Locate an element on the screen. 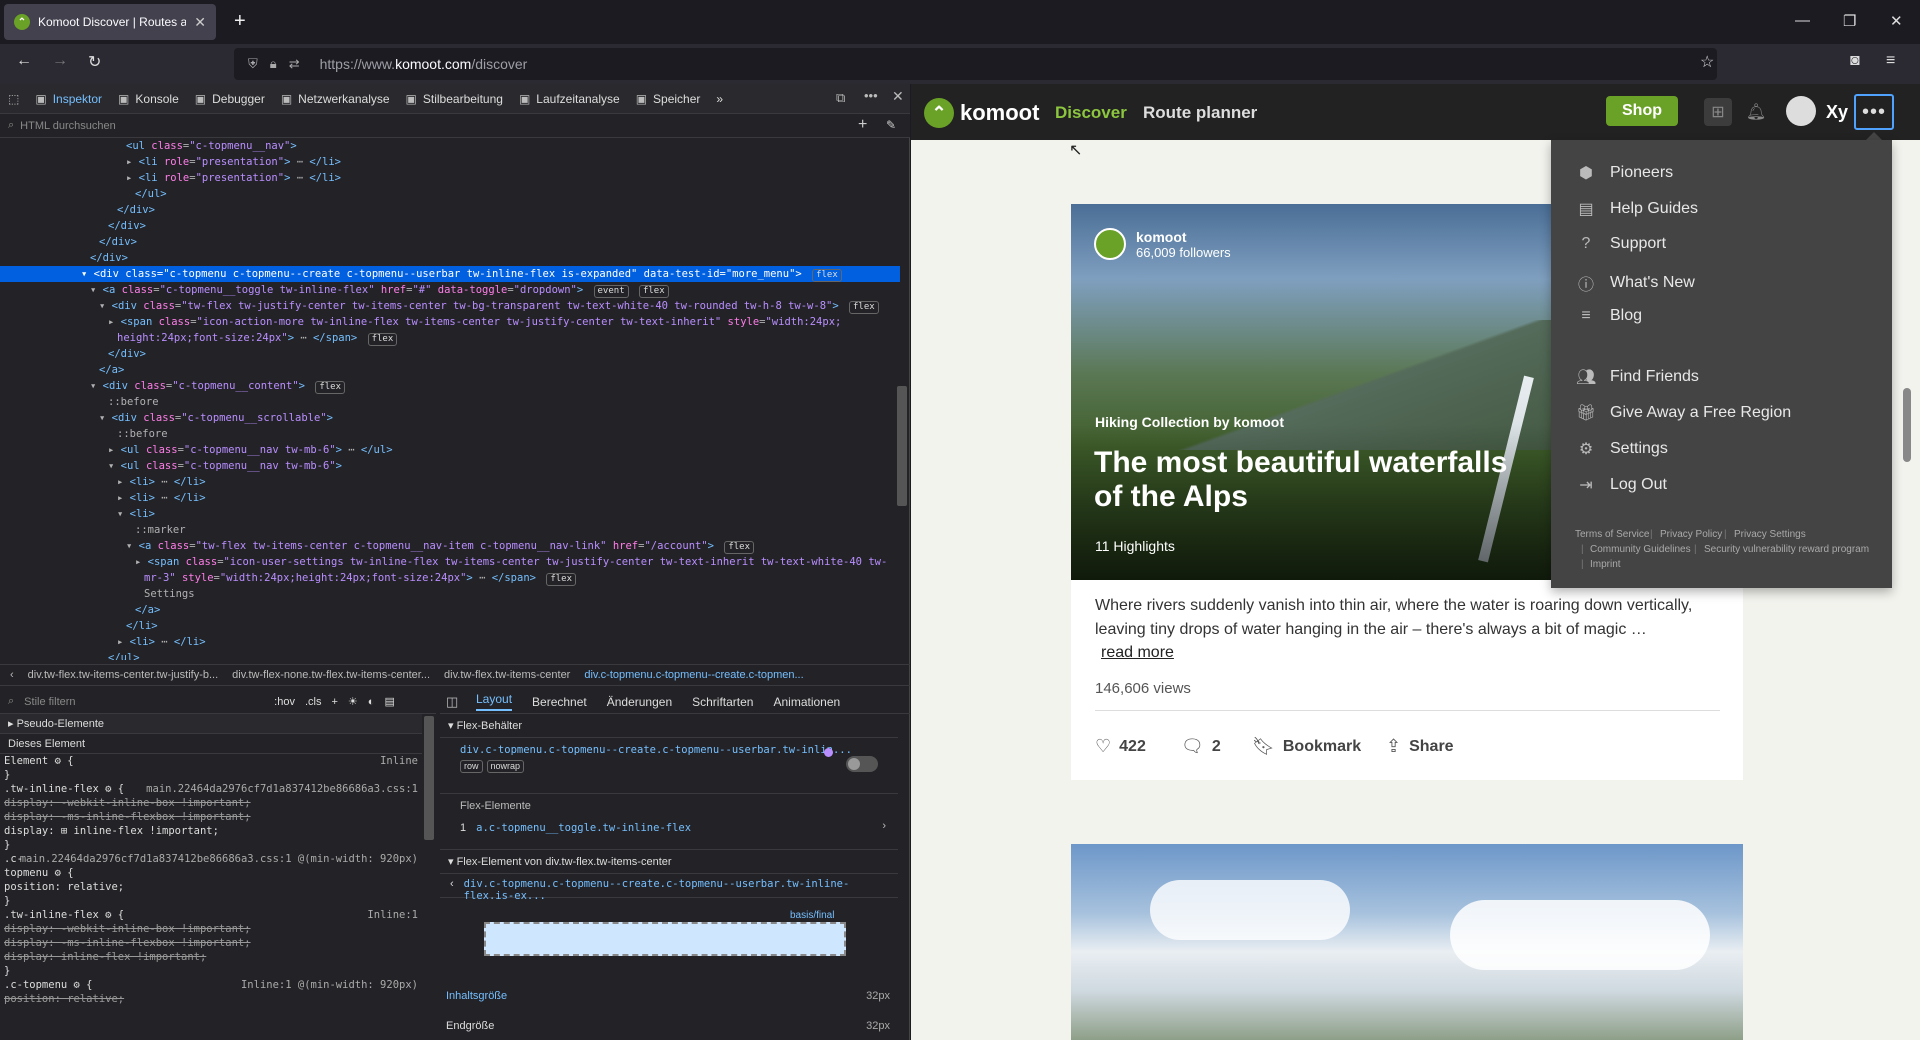  hov-toggle: :hov is located at coordinates (284, 702).